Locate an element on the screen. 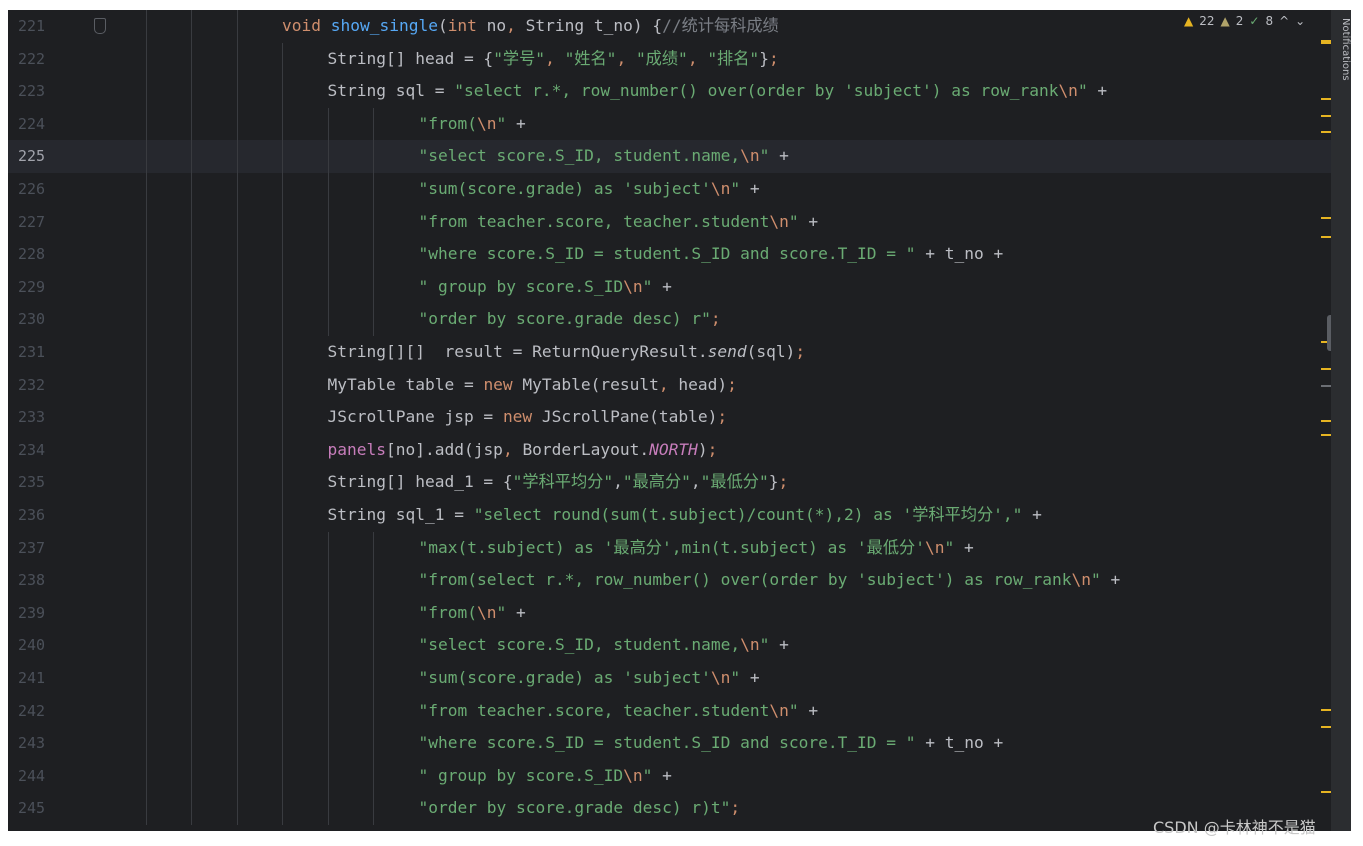  line-number: 231 is located at coordinates (38, 352).